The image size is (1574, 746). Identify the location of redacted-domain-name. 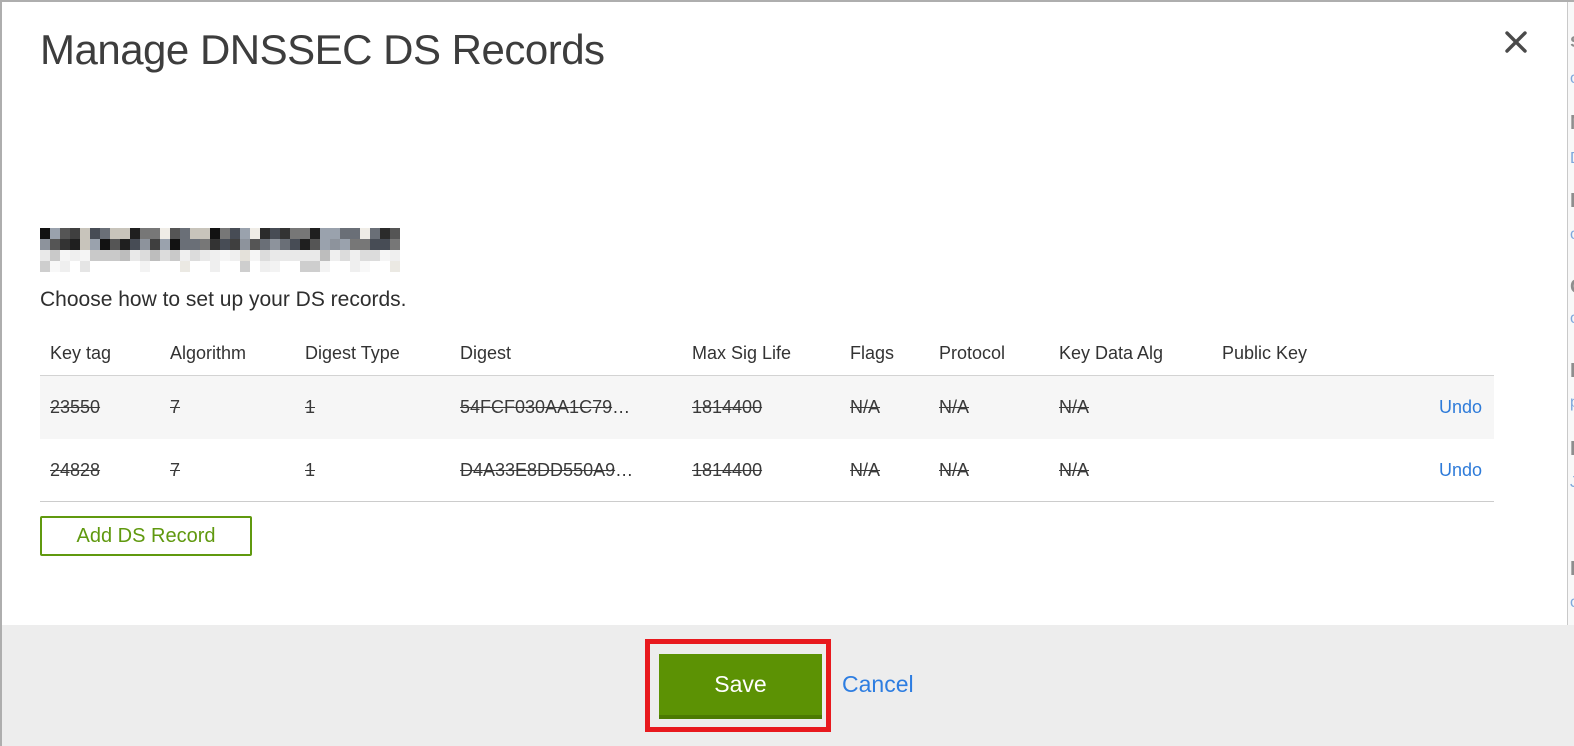
(220, 250).